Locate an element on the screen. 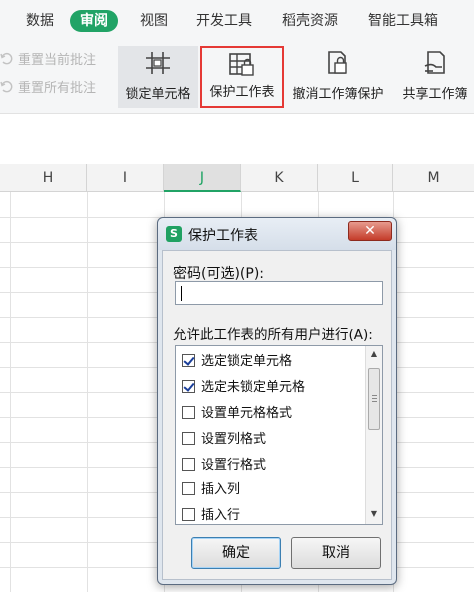 The image size is (474, 592). column-header-l: L is located at coordinates (355, 178).